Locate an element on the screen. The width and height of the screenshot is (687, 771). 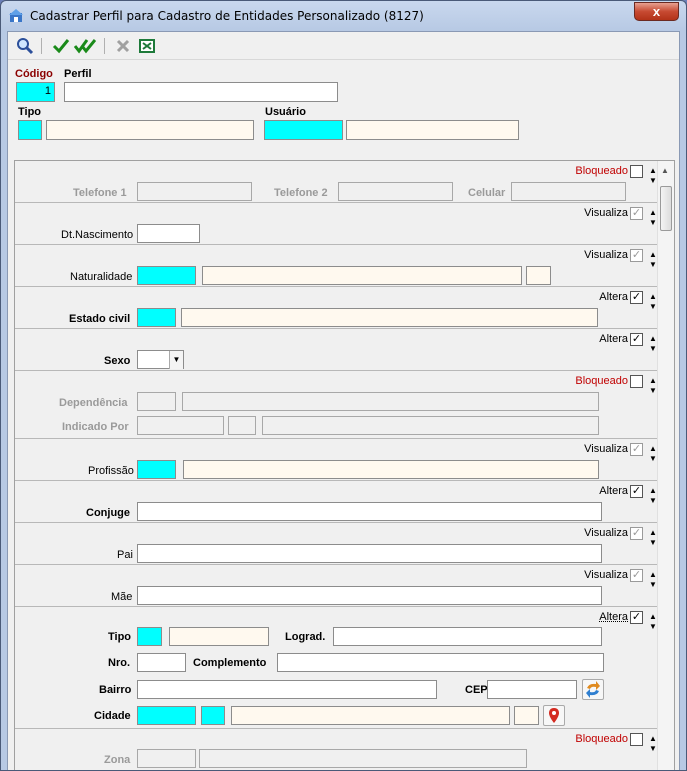
map-pin-icon is located at coordinates (554, 715).